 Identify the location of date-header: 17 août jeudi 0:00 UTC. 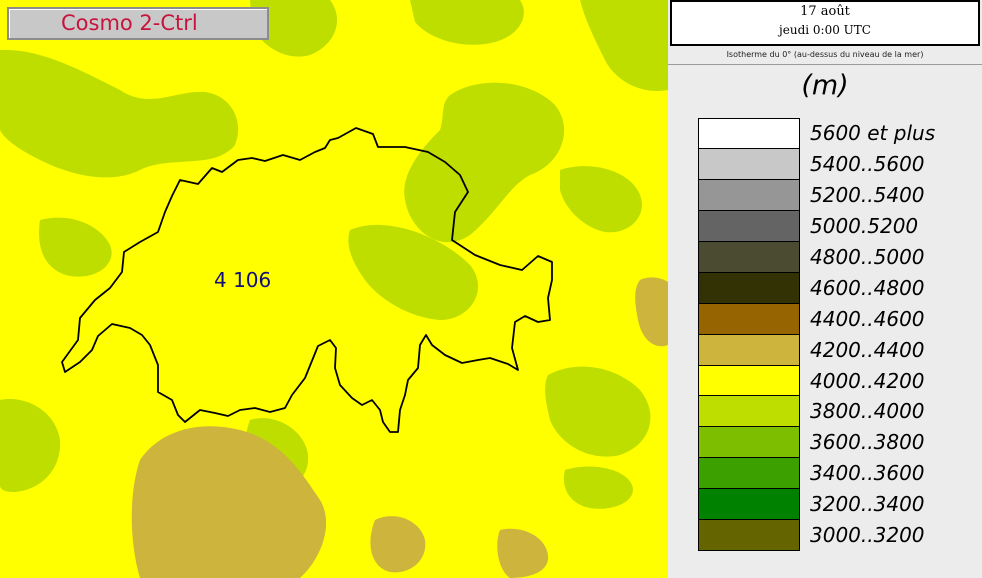
(825, 23).